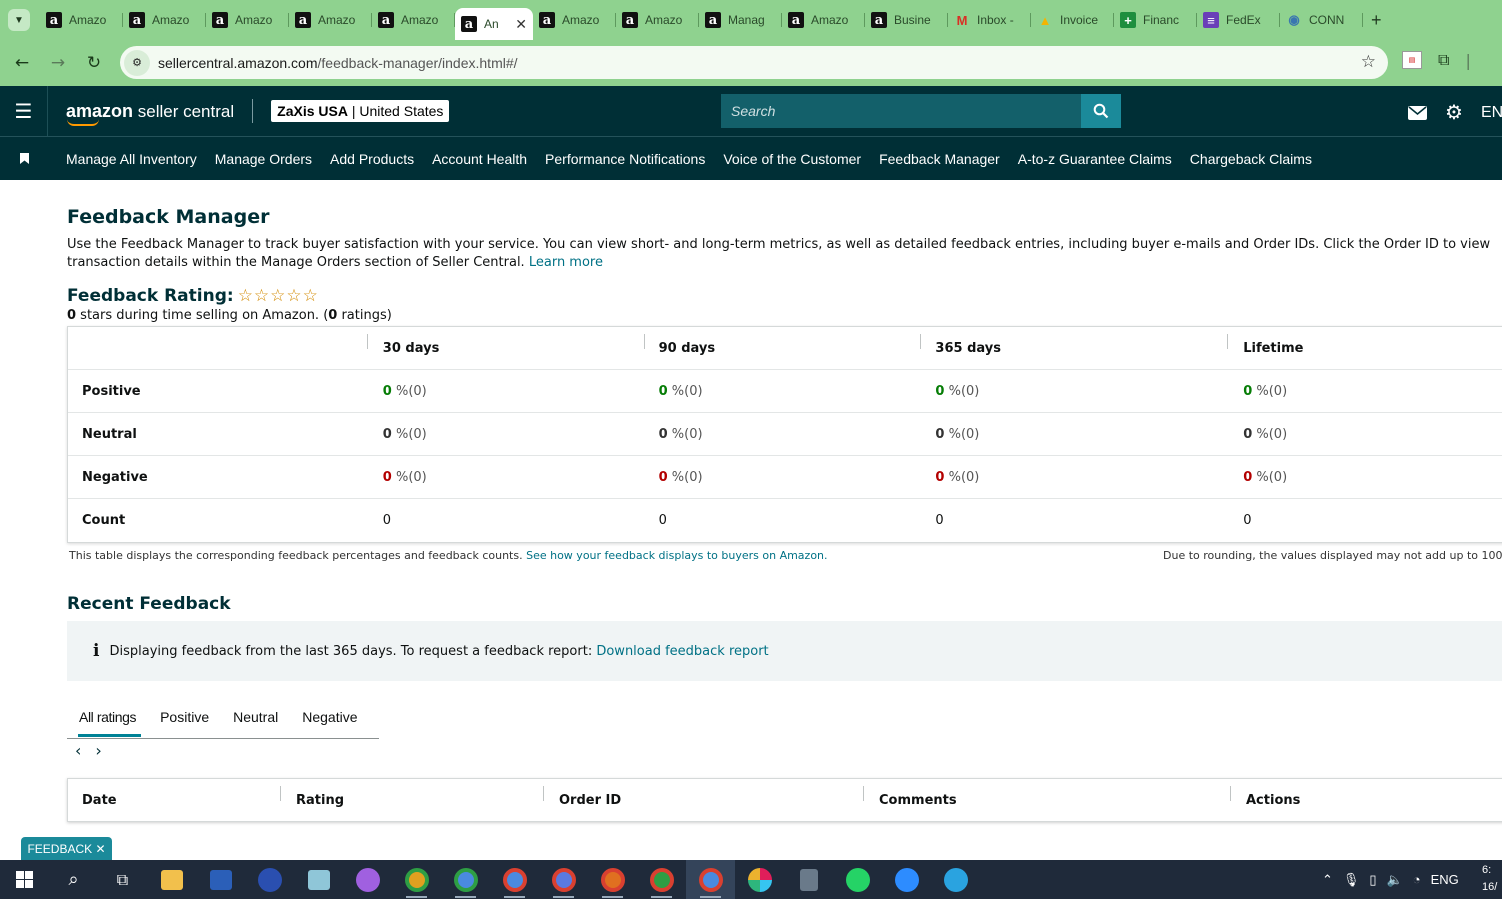 This screenshot has height=899, width=1502. I want to click on back-arrow-icon: ←, so click(22, 63).